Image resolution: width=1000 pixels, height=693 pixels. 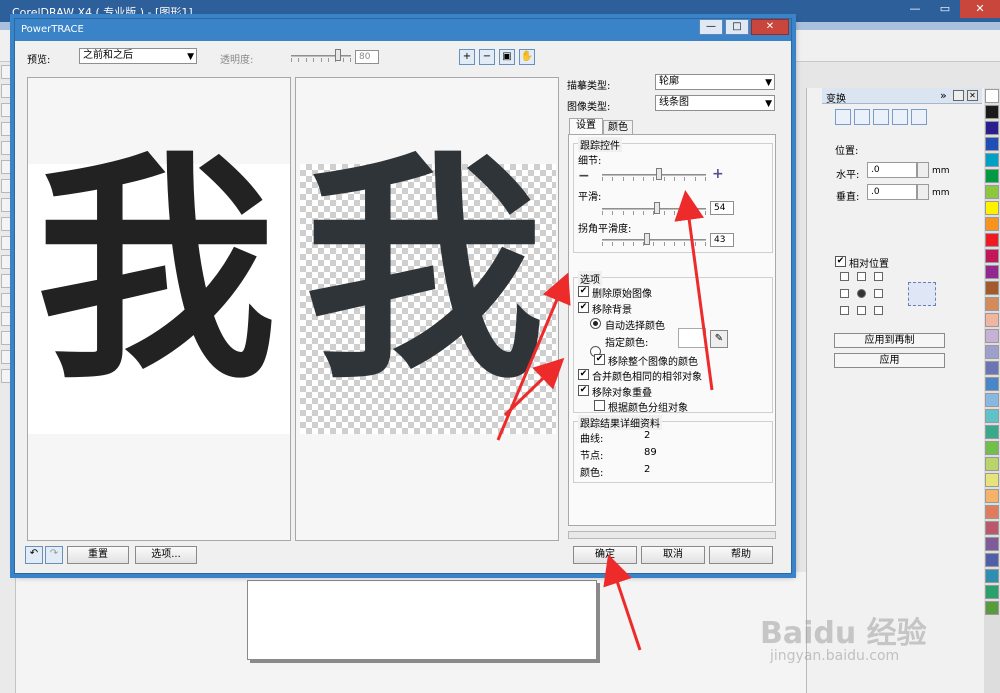 I want to click on anchor-top-center, so click(x=861, y=276).